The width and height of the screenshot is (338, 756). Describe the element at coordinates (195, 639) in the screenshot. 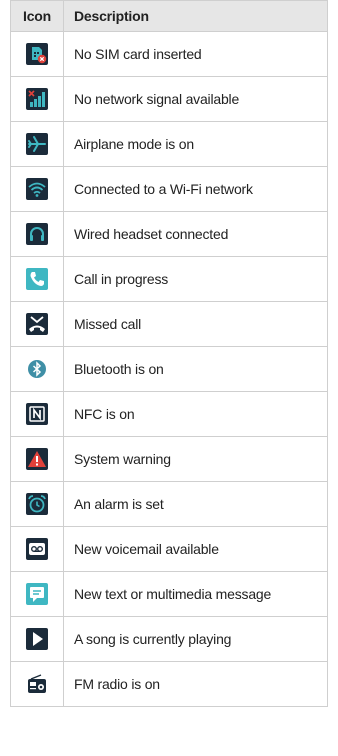

I see `row-description: A song is currently playing` at that location.